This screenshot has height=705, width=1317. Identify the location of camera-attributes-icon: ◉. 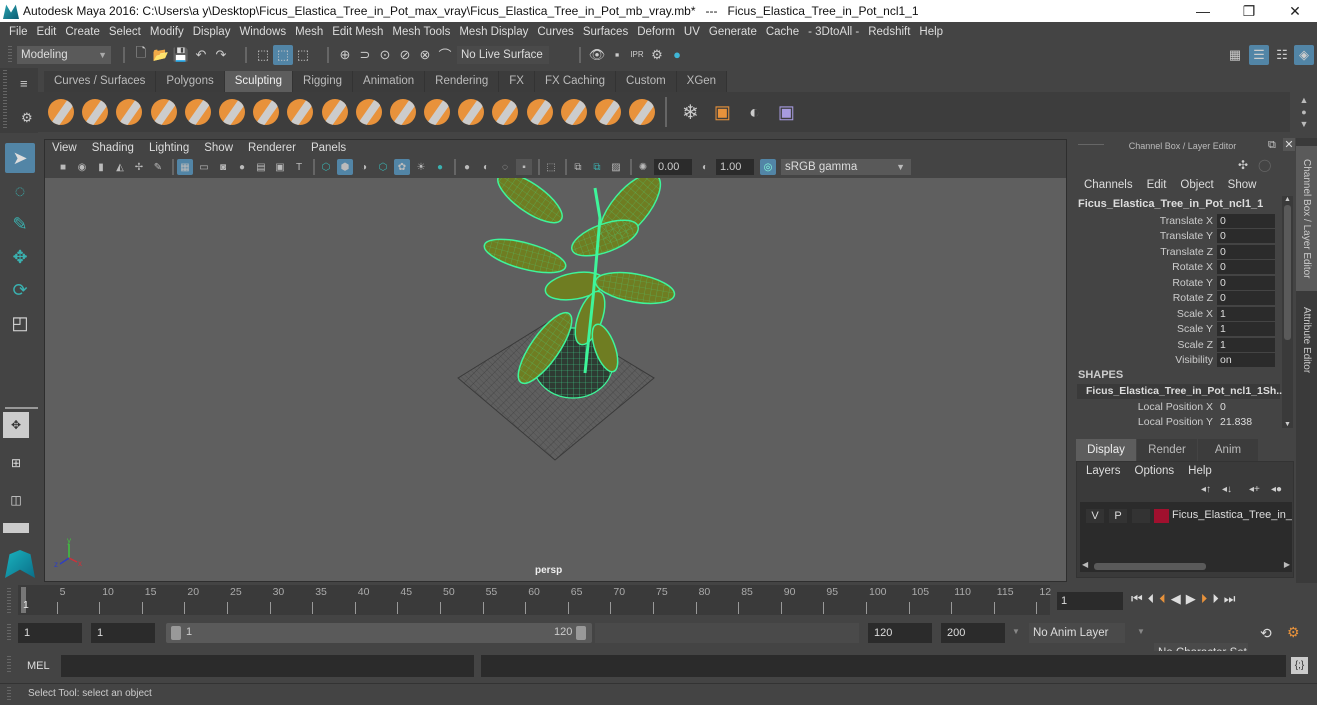
(82, 167).